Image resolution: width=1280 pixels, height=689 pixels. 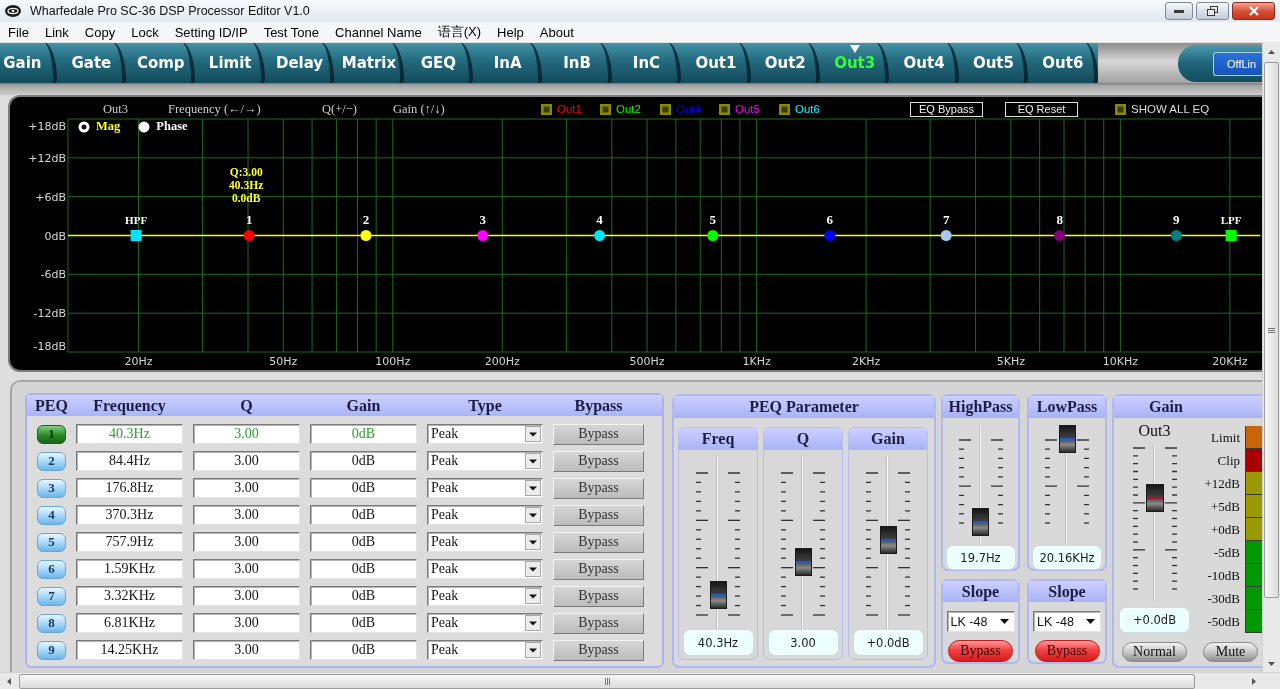 I want to click on overlay-checkbox: Out2, so click(x=620, y=109).